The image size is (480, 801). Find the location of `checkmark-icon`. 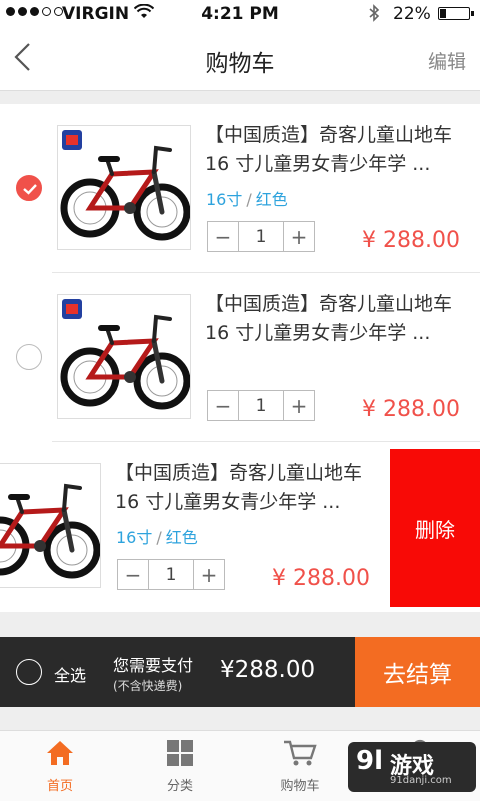

checkmark-icon is located at coordinates (30, 189).